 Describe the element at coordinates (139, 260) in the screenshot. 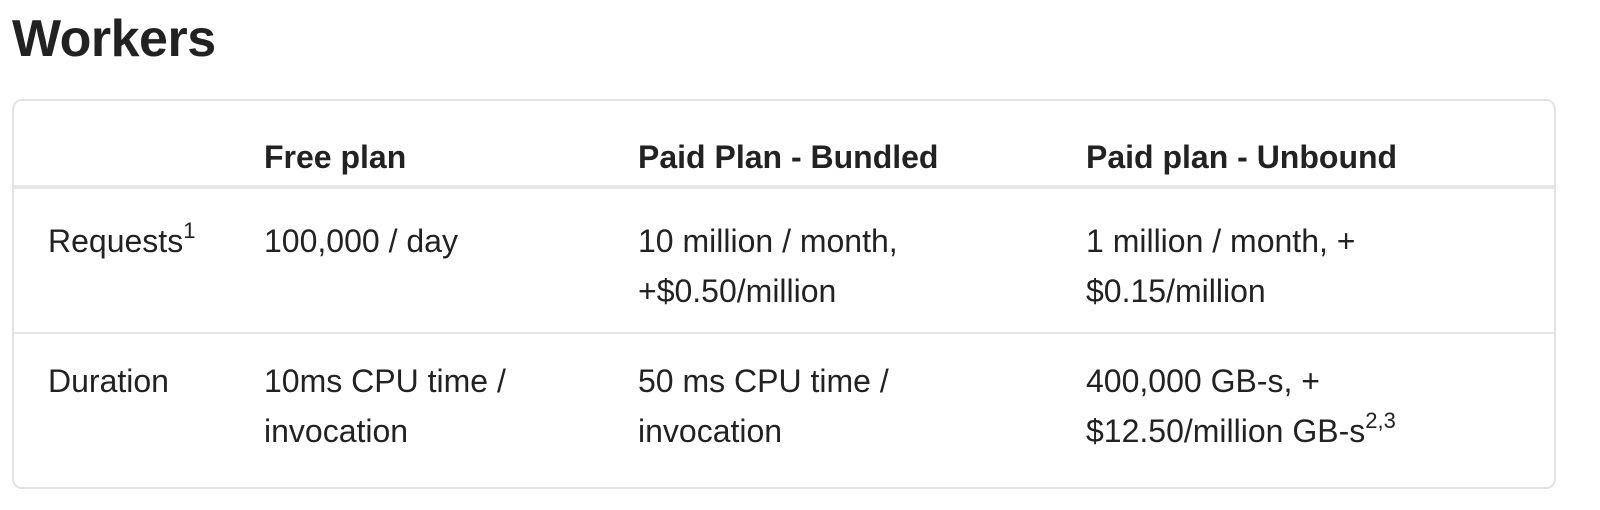

I see `row-label-requests: Requests1` at that location.